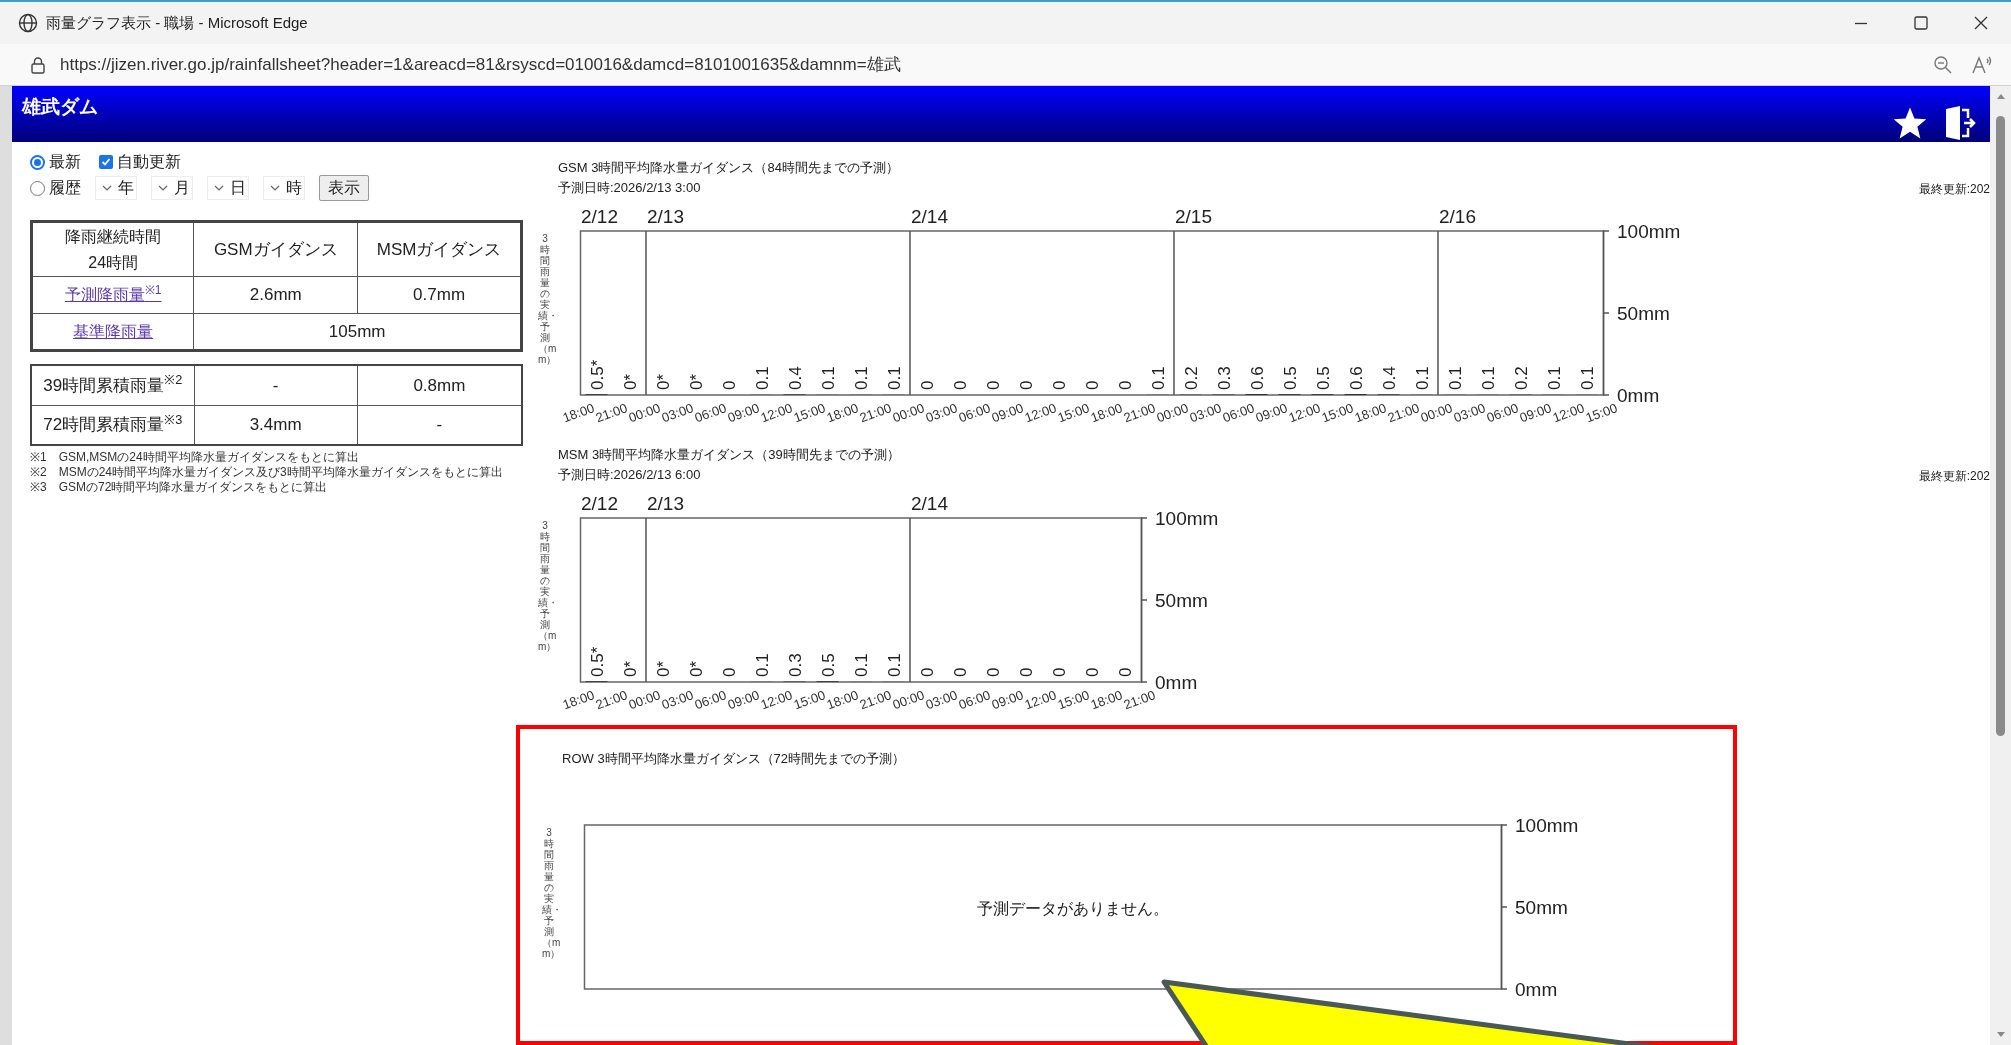 This screenshot has width=2011, height=1045. Describe the element at coordinates (275, 295) in the screenshot. I see `table-cell: 2.6mm` at that location.